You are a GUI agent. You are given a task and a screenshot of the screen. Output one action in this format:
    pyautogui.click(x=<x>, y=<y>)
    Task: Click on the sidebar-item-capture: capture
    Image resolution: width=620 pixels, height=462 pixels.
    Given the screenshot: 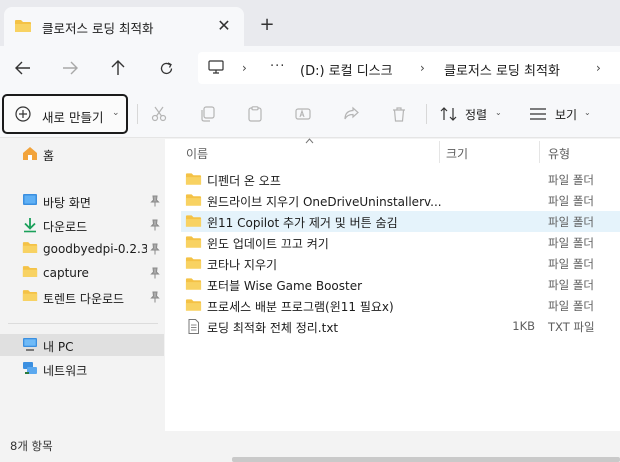 What is the action you would take?
    pyautogui.click(x=82, y=273)
    